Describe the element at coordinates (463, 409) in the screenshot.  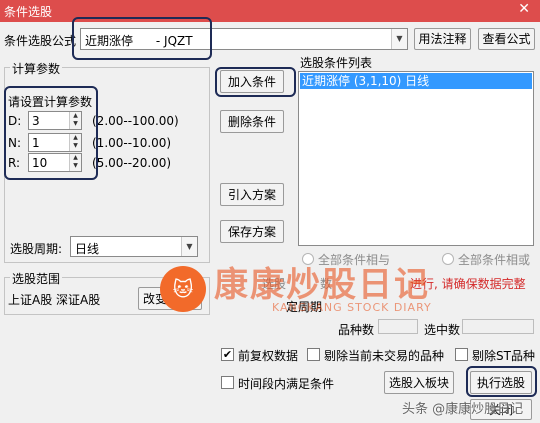
I see `source-watermark: 头条 @康康炒股日记` at that location.